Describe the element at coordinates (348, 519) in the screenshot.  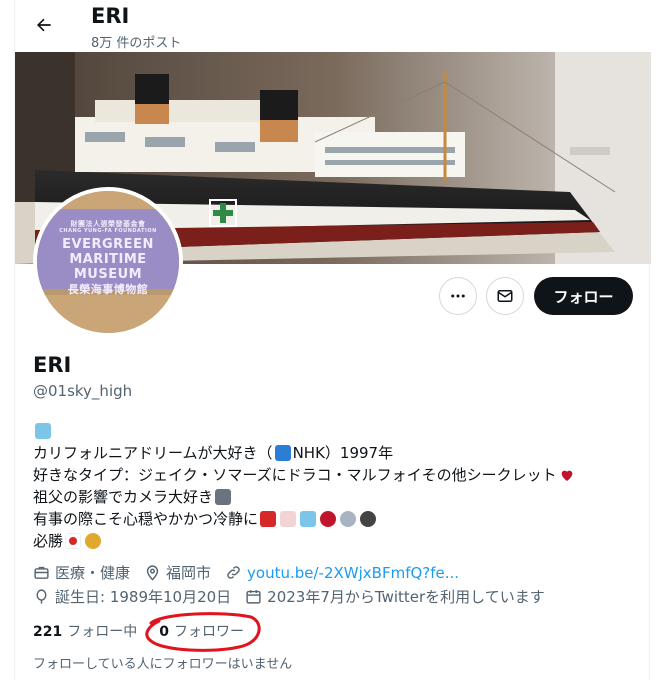
I see `ufo-emoji-icon` at that location.